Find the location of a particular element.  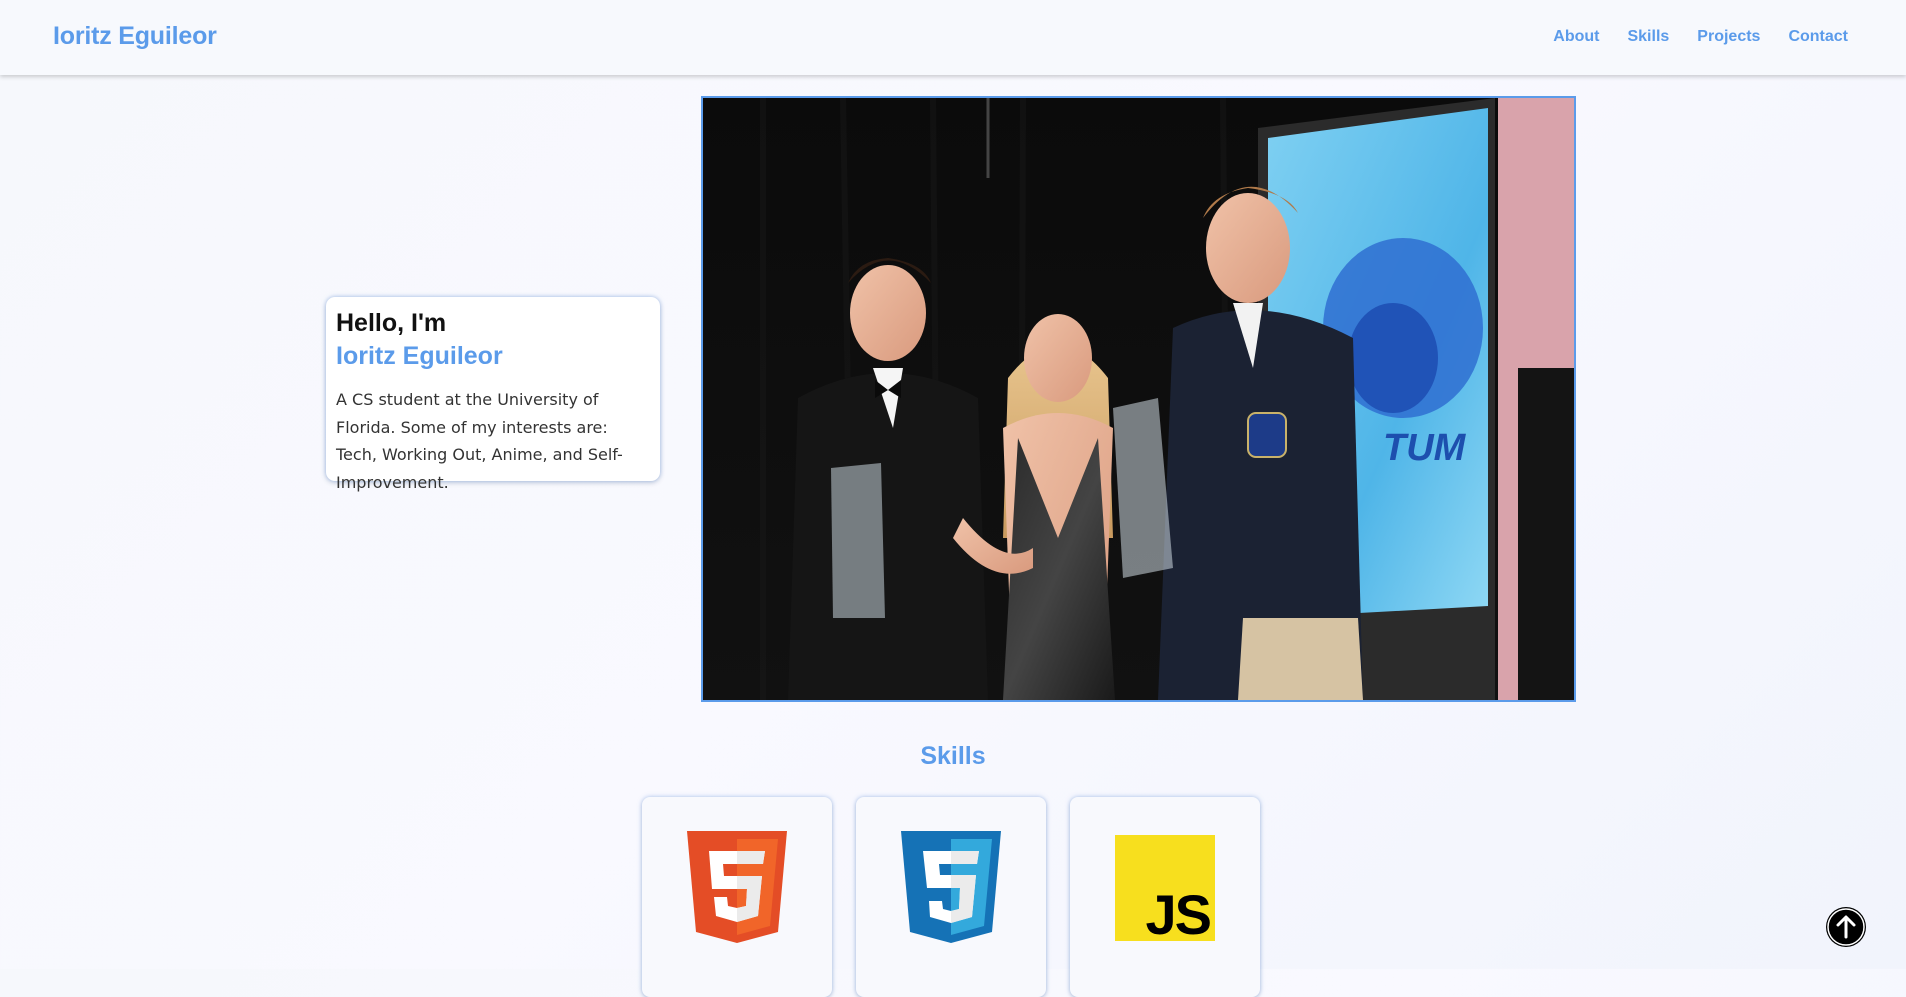

svg-text: TUM is located at coordinates (1425, 448).